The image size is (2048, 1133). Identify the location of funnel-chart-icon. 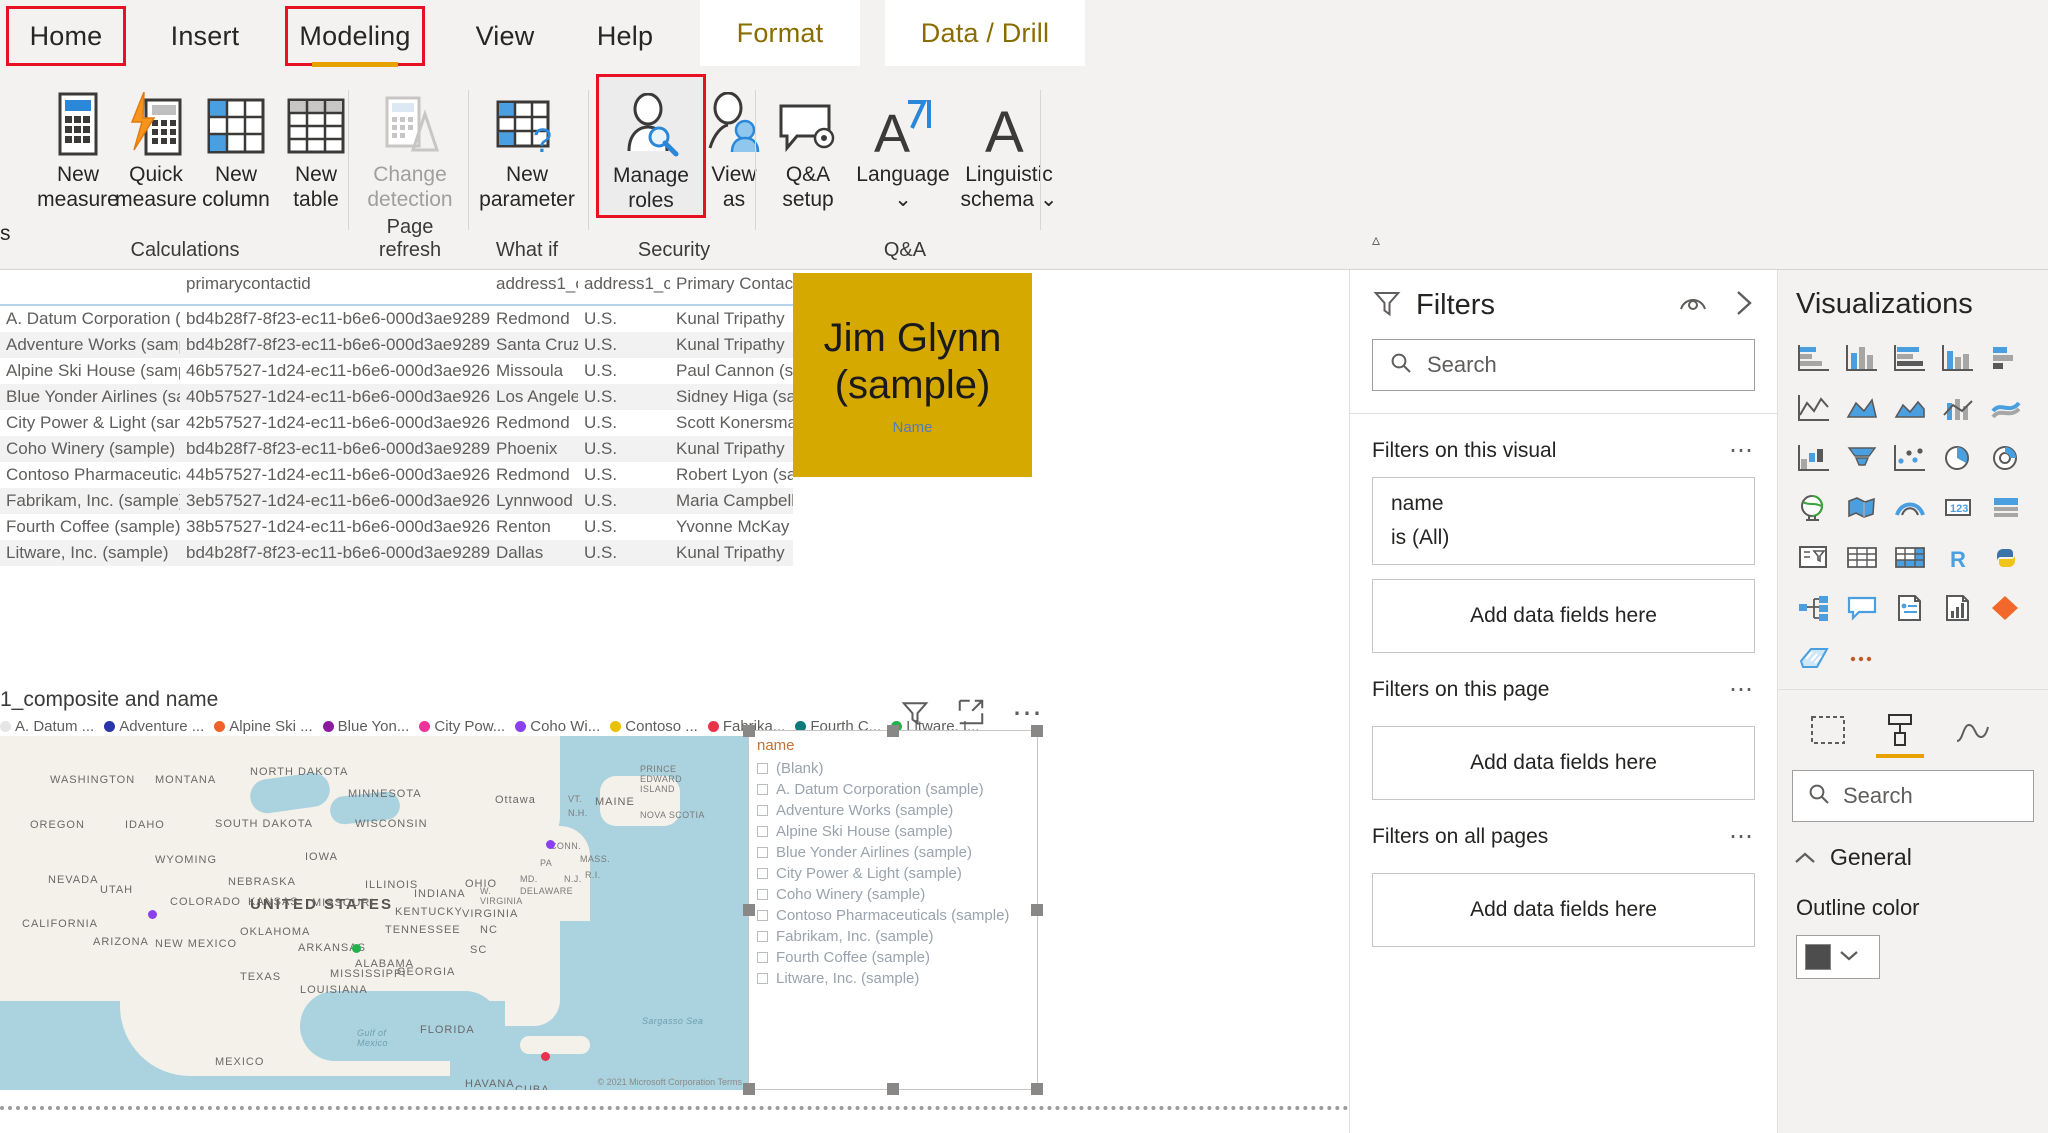
(1862, 458).